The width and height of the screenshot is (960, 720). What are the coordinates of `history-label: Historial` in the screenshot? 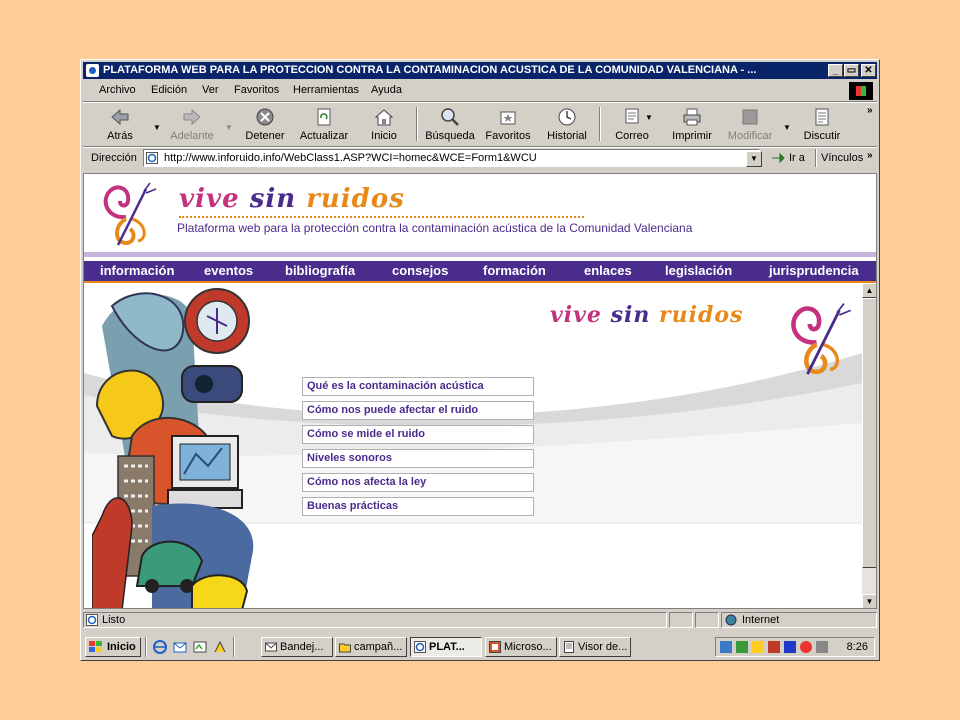 It's located at (567, 136).